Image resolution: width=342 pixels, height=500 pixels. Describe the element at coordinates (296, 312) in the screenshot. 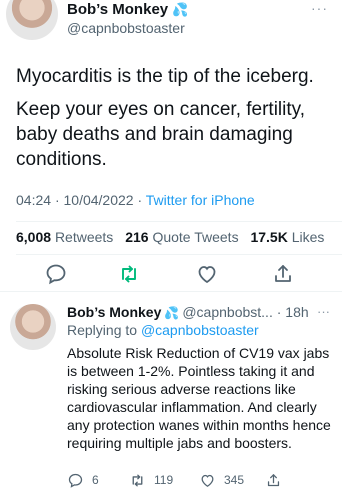

I see `reply-age: 18h` at that location.